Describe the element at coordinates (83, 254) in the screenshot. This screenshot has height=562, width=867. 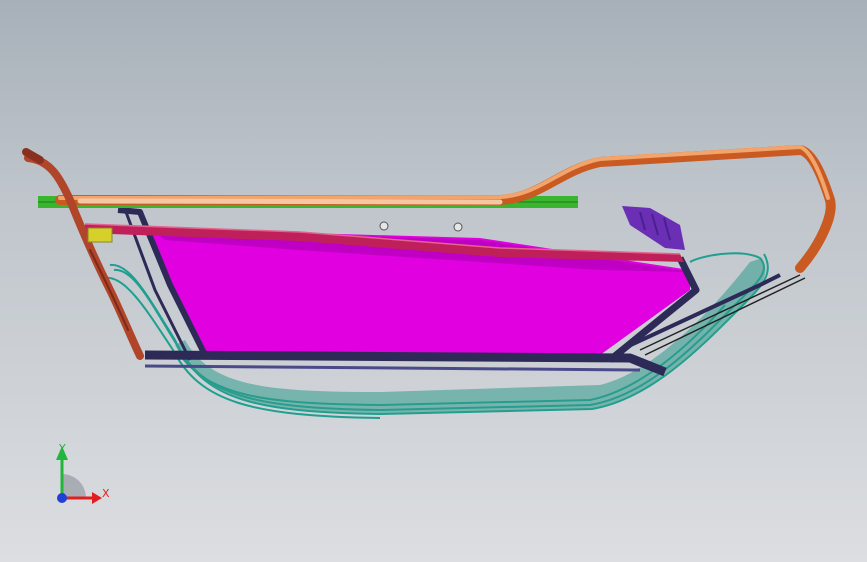
I see `door-handle-rod` at that location.